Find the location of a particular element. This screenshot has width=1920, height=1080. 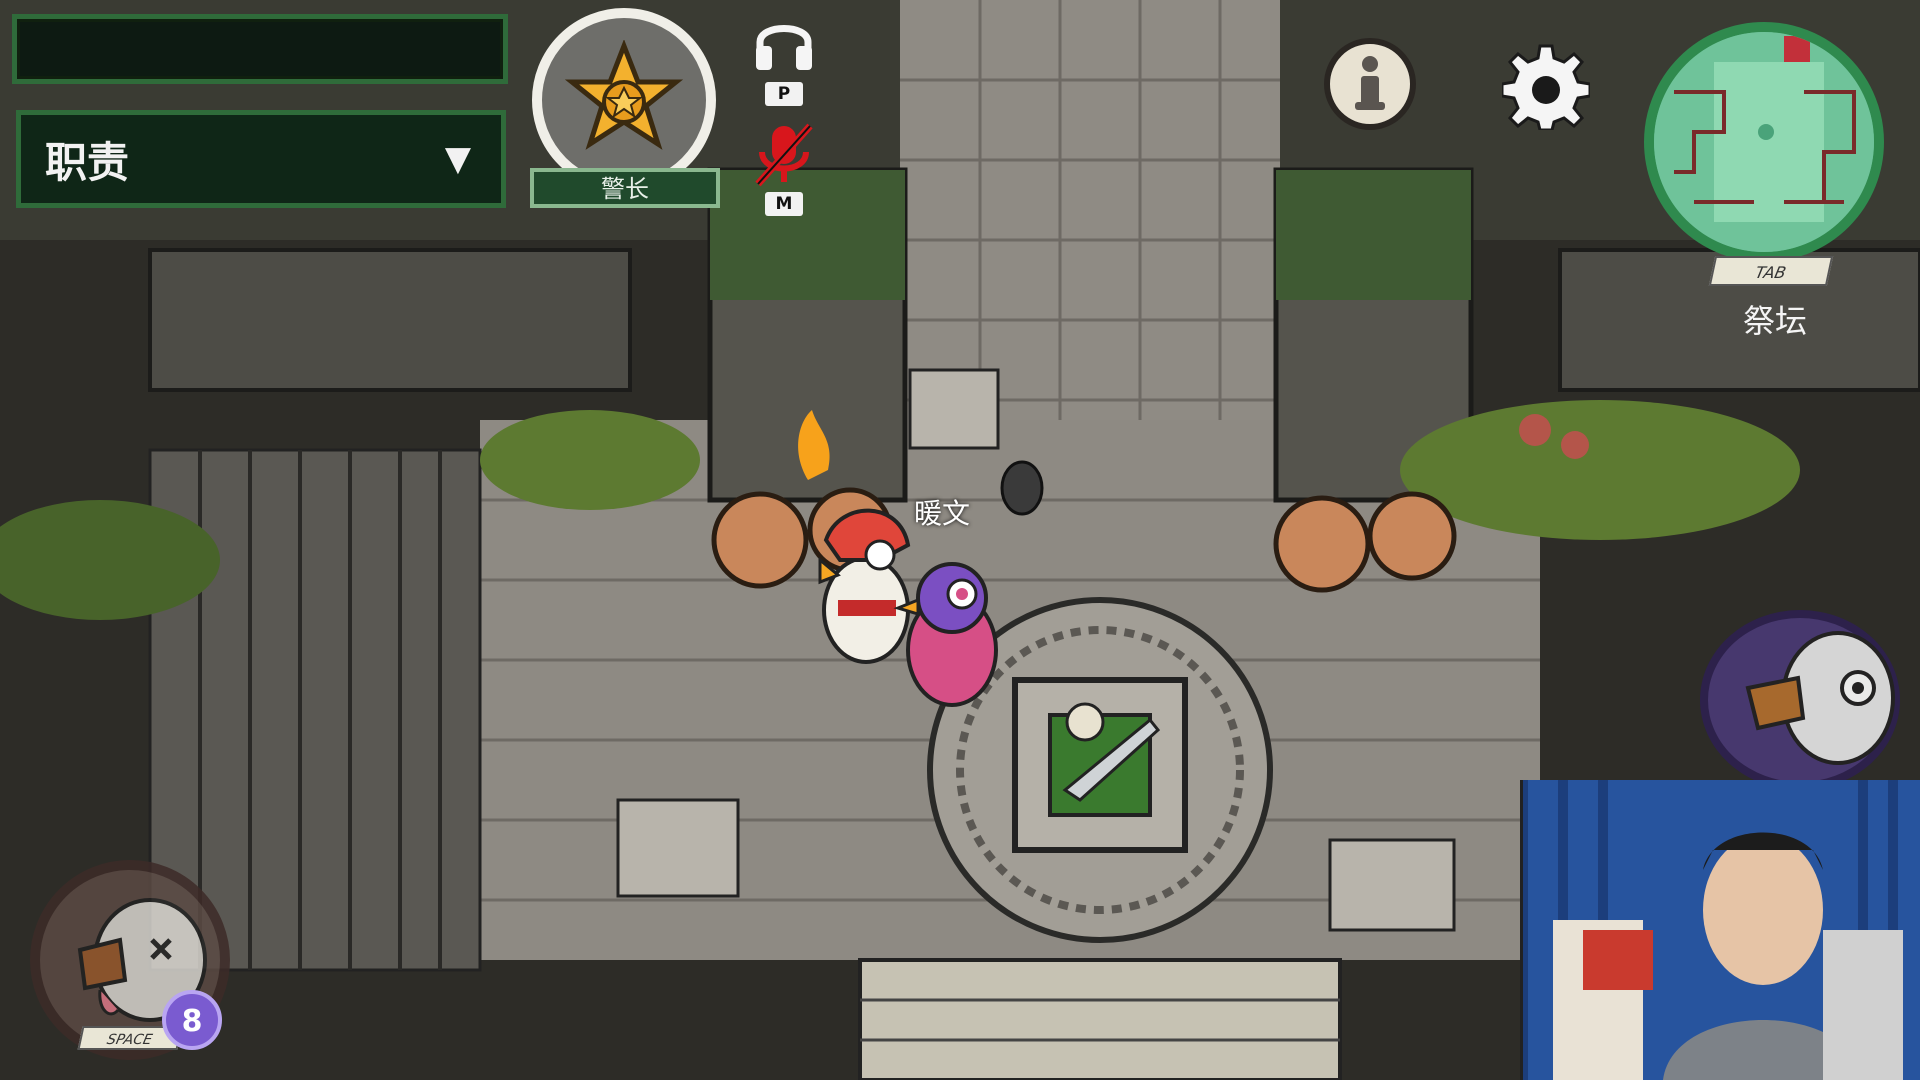

gear-icon is located at coordinates (1546, 87).